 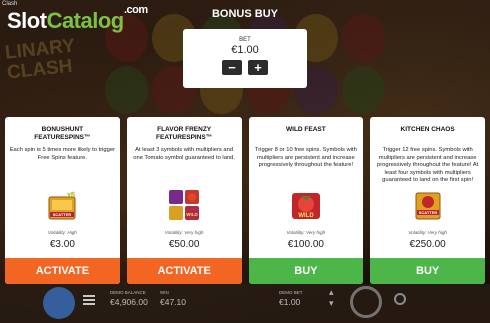 What do you see at coordinates (427, 129) in the screenshot?
I see `card-title-line1: KITCHEN CHAOS` at bounding box center [427, 129].